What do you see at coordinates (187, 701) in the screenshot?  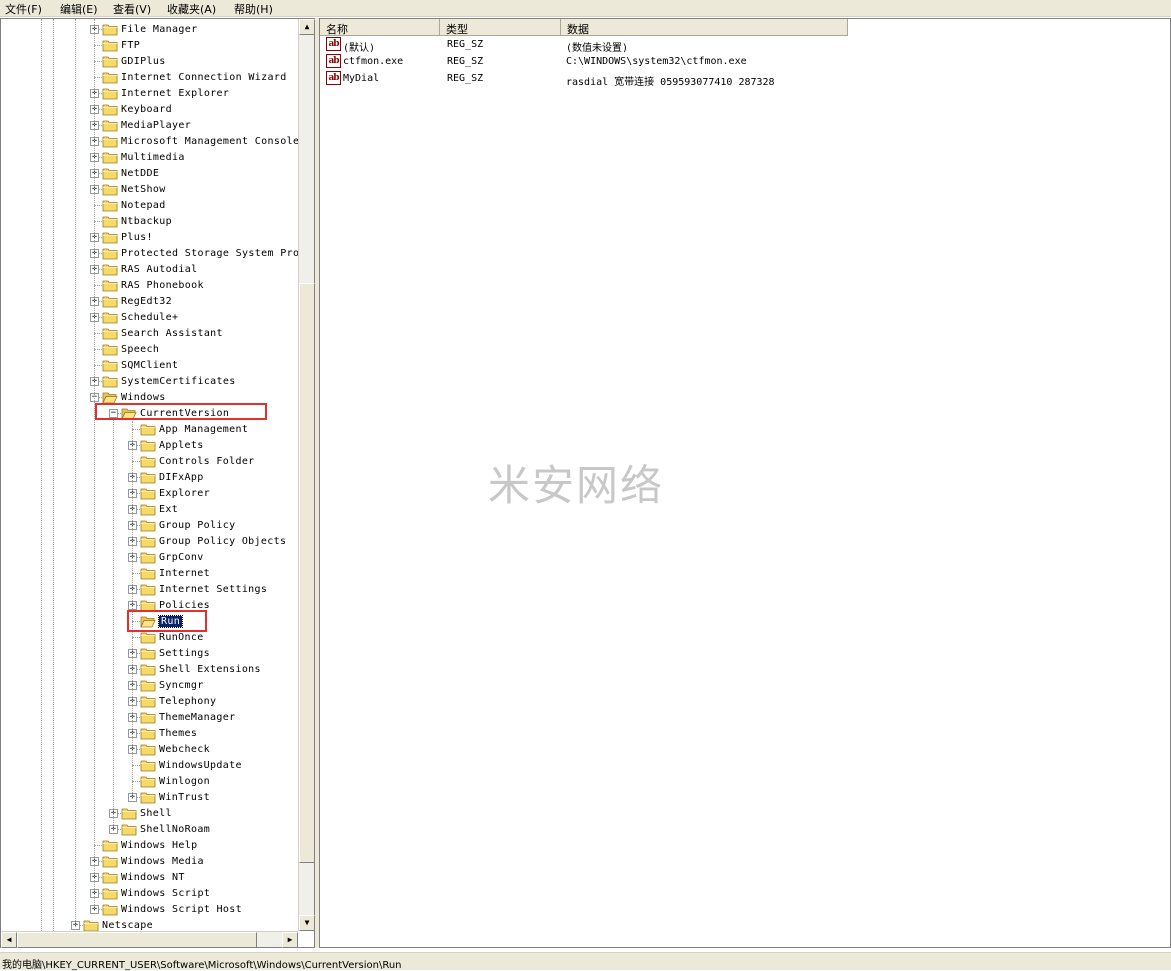 I see `tree-node-label: Telephony` at bounding box center [187, 701].